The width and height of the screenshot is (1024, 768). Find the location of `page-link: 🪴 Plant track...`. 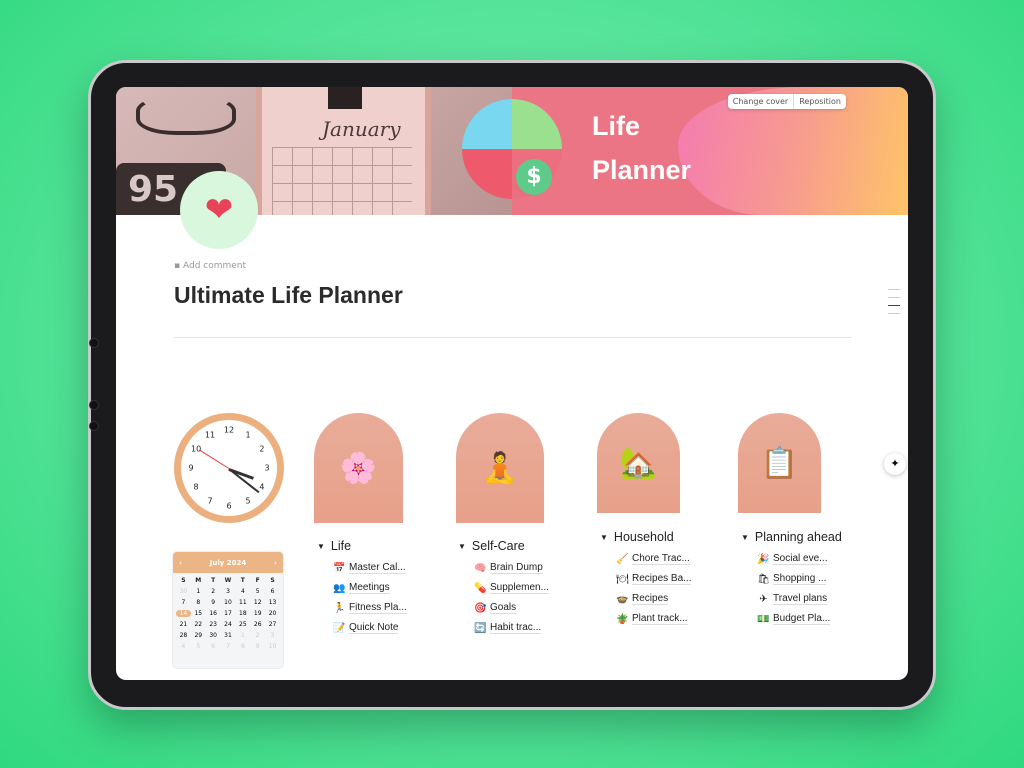

page-link: 🪴 Plant track... is located at coordinates (653, 619).